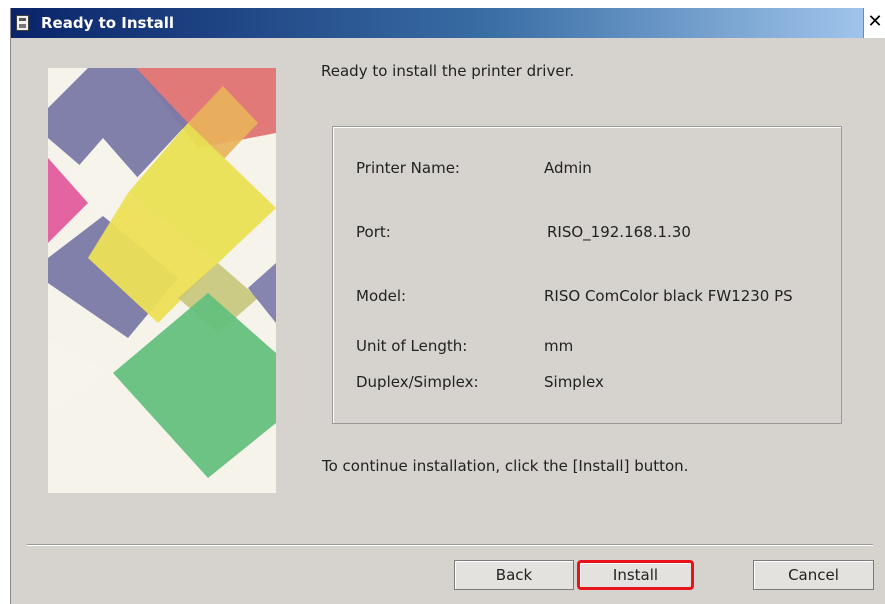 The height and width of the screenshot is (604, 885). Describe the element at coordinates (874, 23) in the screenshot. I see `close-icon: ✕` at that location.